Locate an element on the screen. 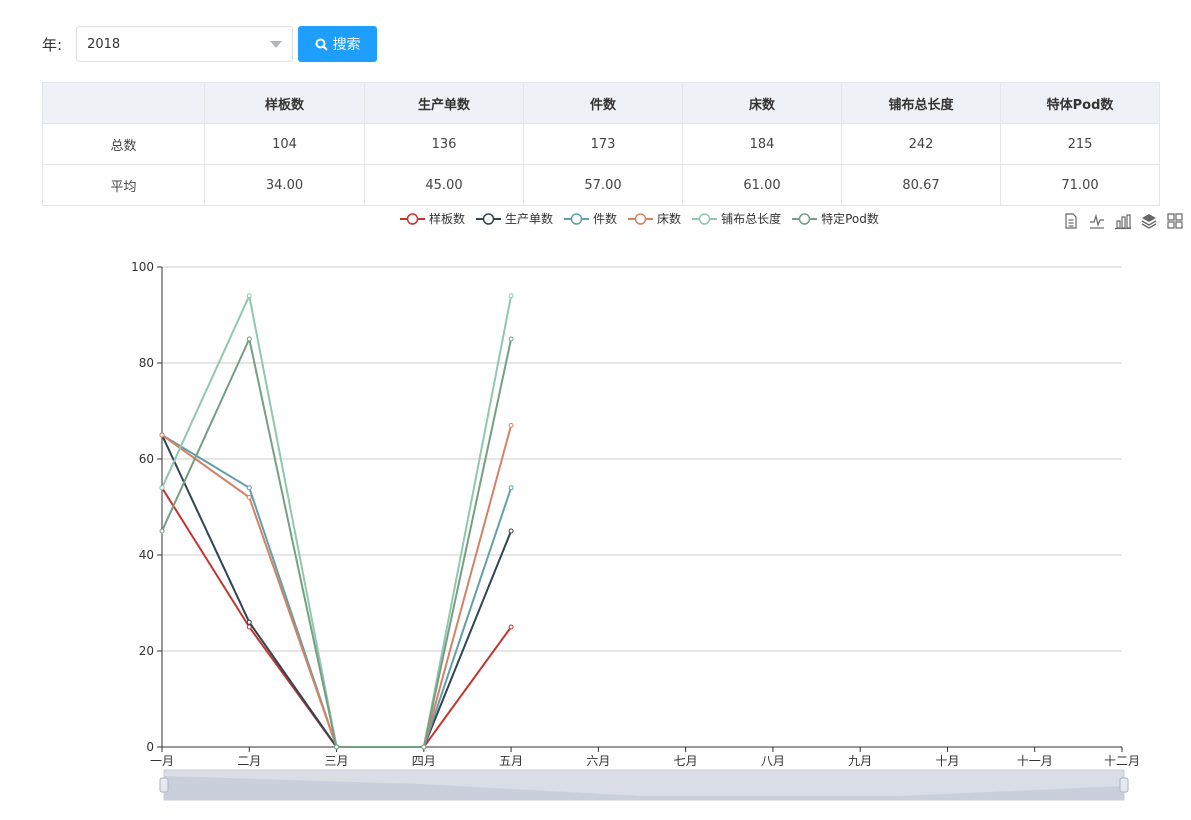 Image resolution: width=1191 pixels, height=820 pixels. x-tick-label: 七月 is located at coordinates (686, 761).